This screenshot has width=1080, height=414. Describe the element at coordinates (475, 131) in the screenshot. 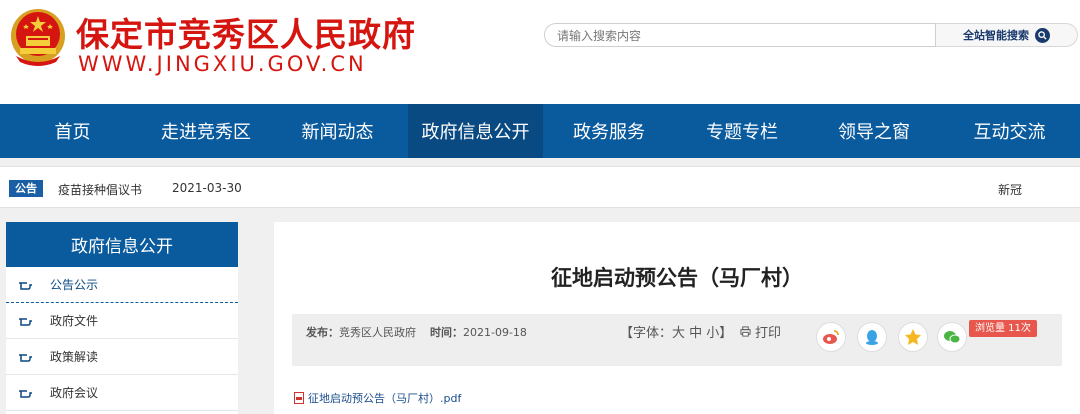

I see `nav-item-gov-info: 政府信息公开` at that location.